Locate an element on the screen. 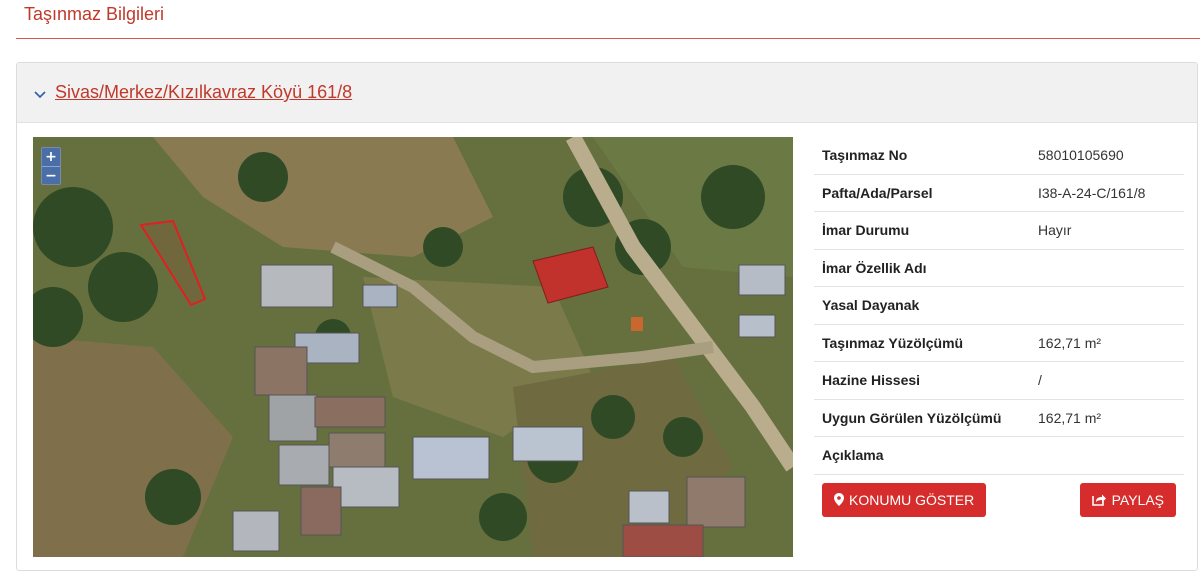 This screenshot has height=576, width=1200. map-marker-icon is located at coordinates (839, 499).